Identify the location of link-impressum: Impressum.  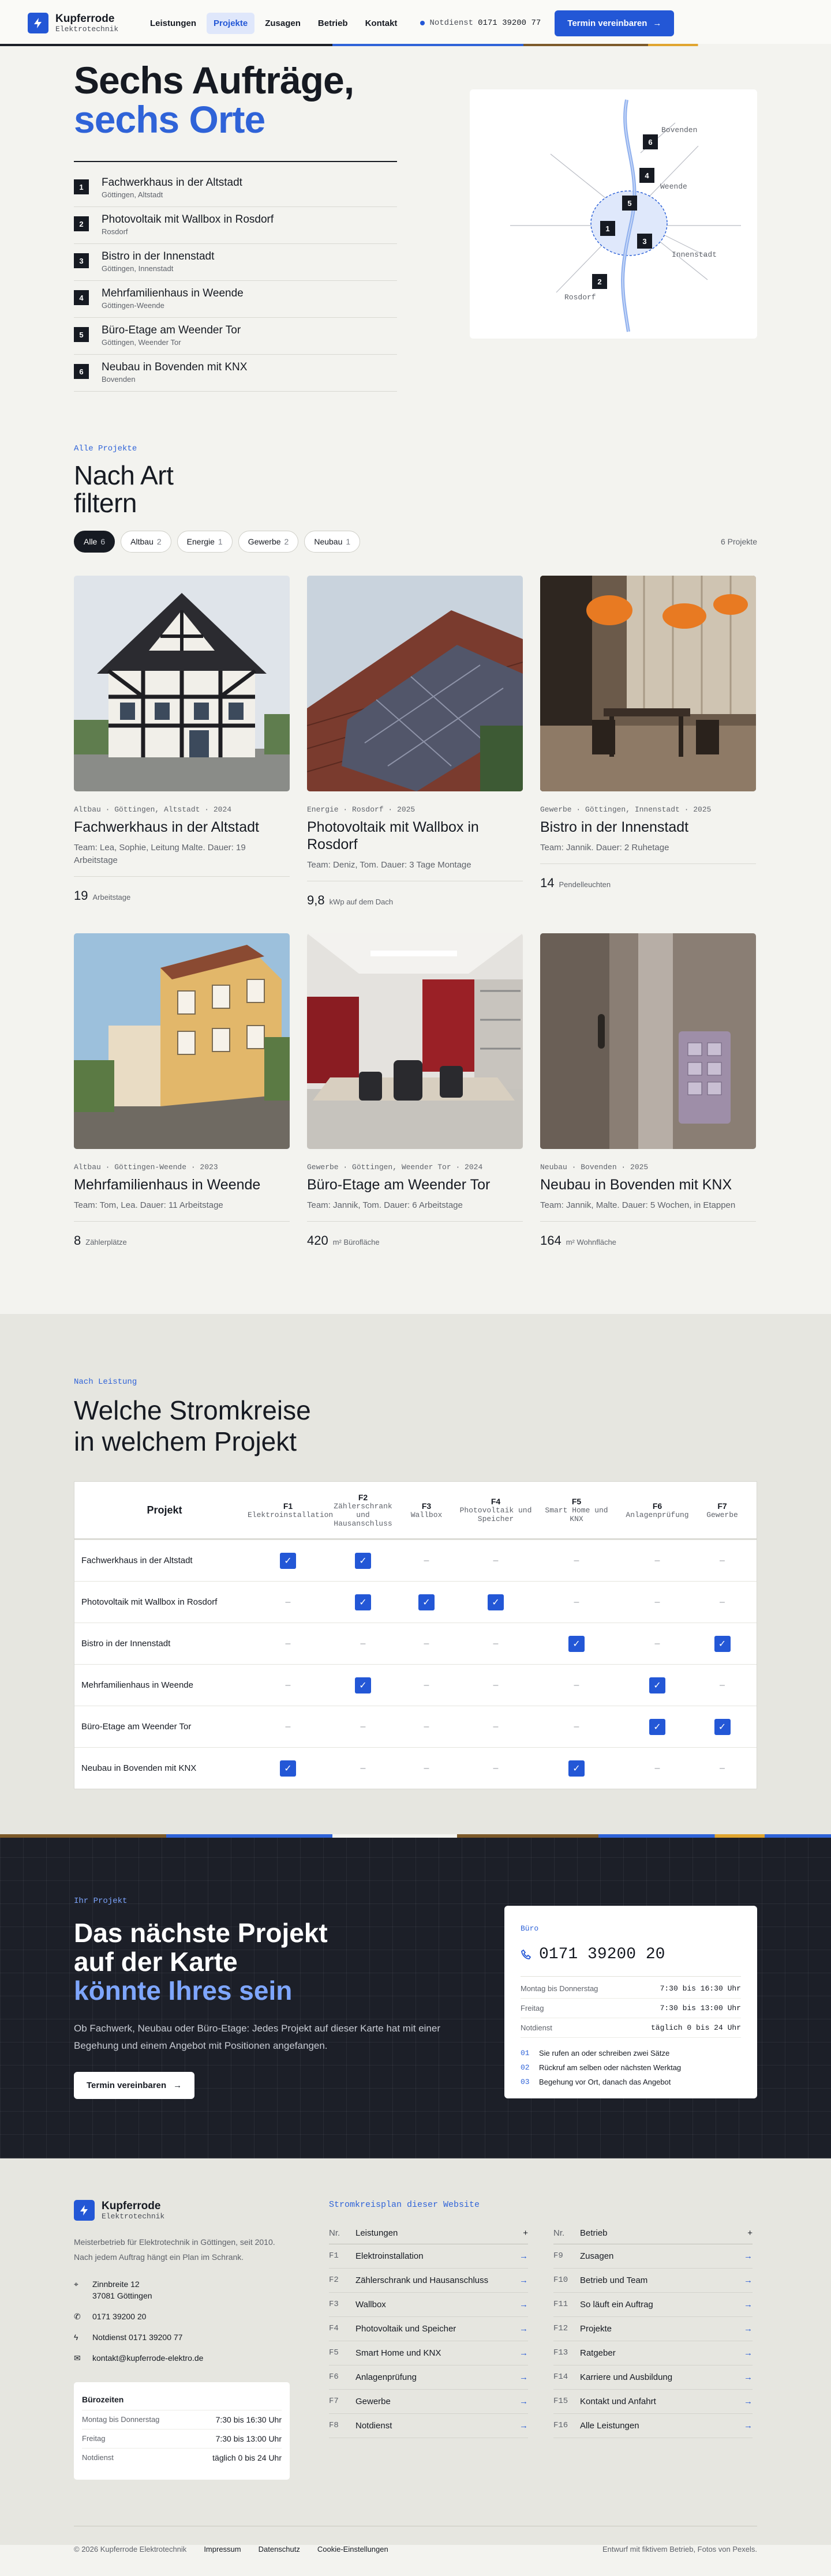
(222, 2549).